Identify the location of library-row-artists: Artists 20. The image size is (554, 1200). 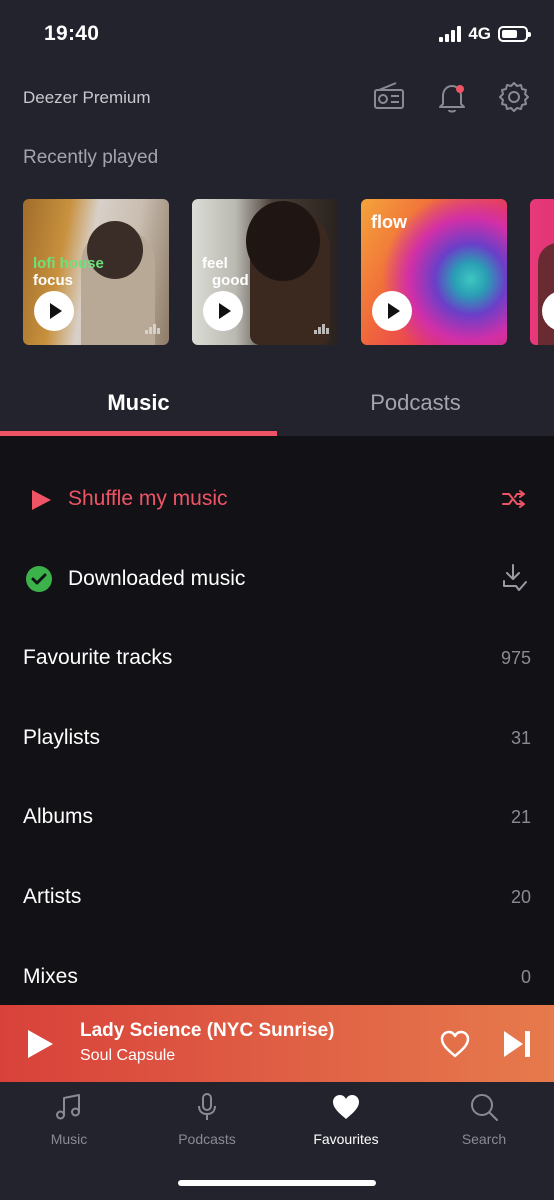
(277, 897).